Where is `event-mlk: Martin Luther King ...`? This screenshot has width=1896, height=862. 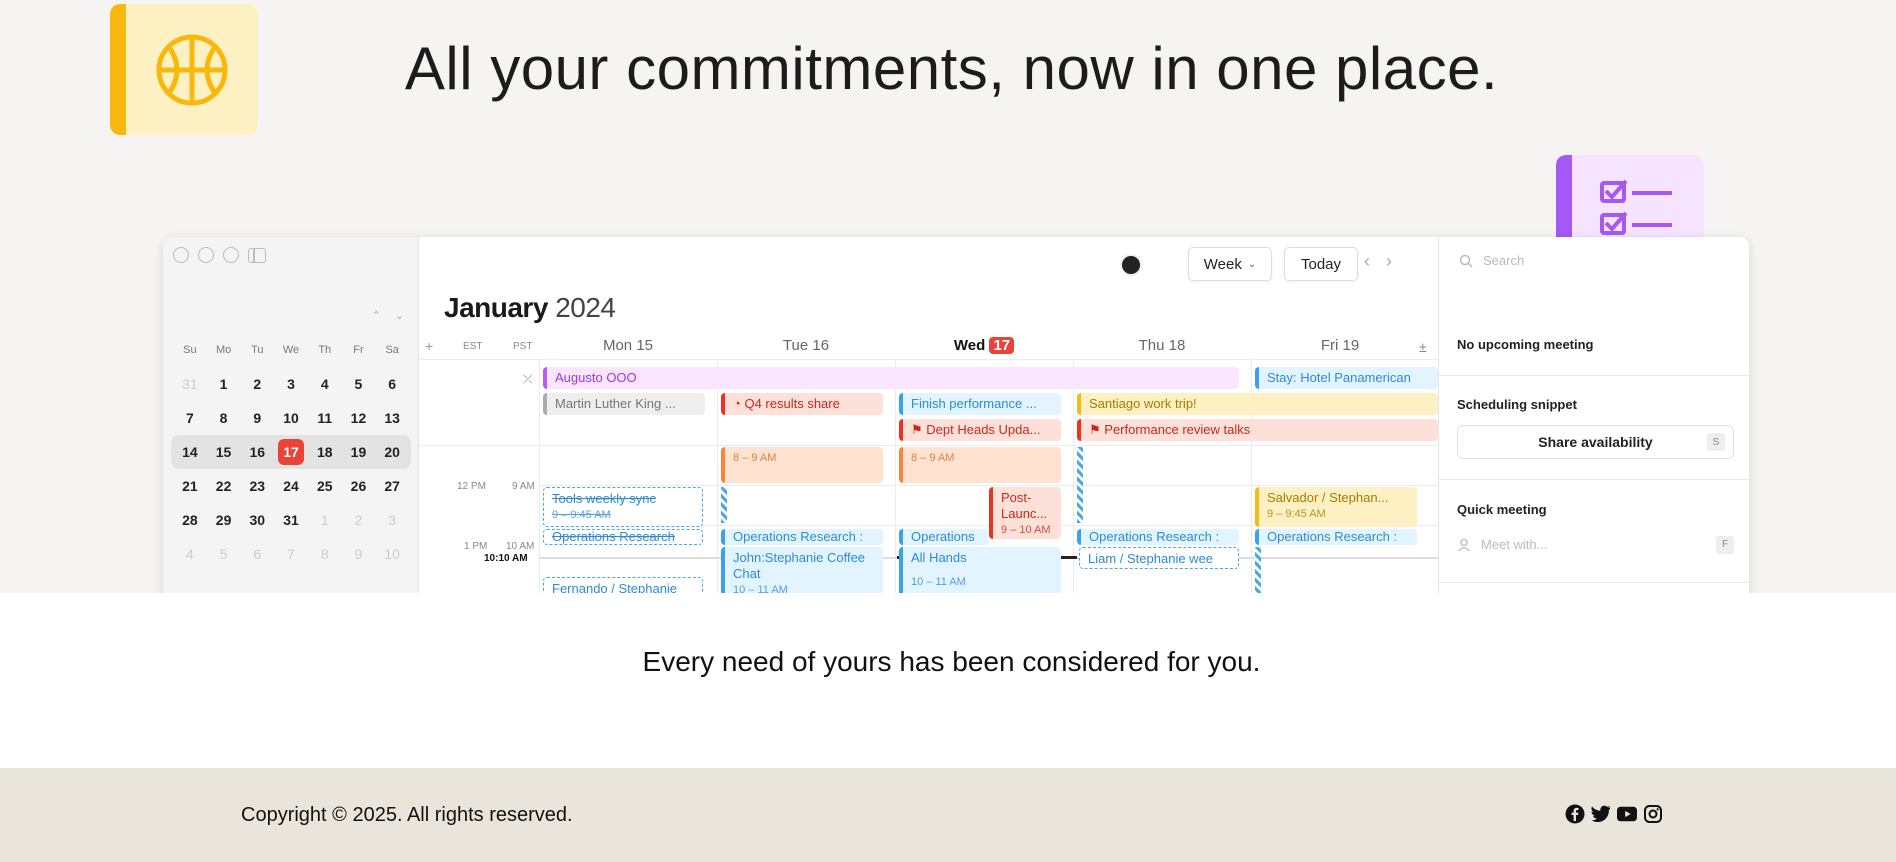 event-mlk: Martin Luther King ... is located at coordinates (624, 404).